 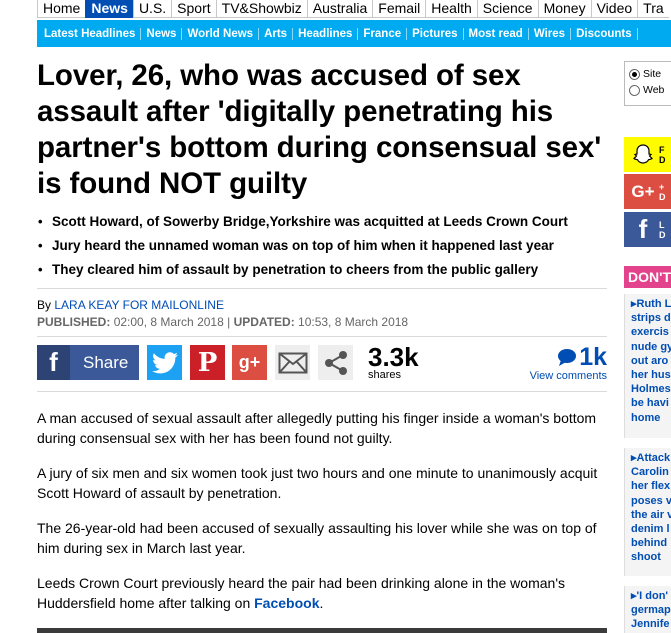 I want to click on social-line: F, so click(x=662, y=149).